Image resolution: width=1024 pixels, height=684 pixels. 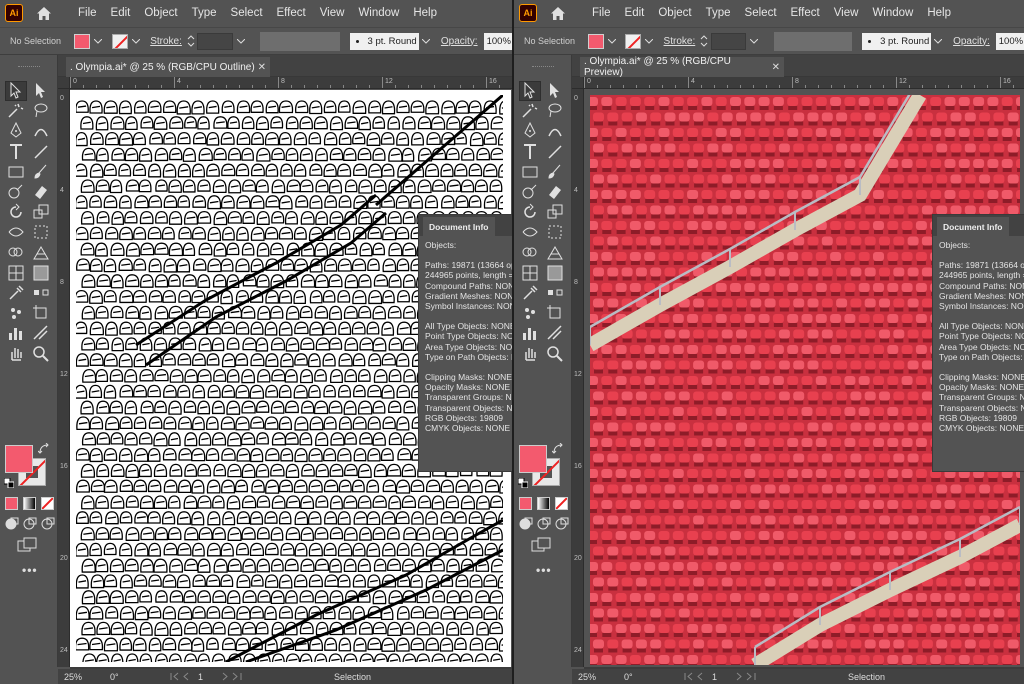 I want to click on curvature-tool-icon, so click(x=555, y=131).